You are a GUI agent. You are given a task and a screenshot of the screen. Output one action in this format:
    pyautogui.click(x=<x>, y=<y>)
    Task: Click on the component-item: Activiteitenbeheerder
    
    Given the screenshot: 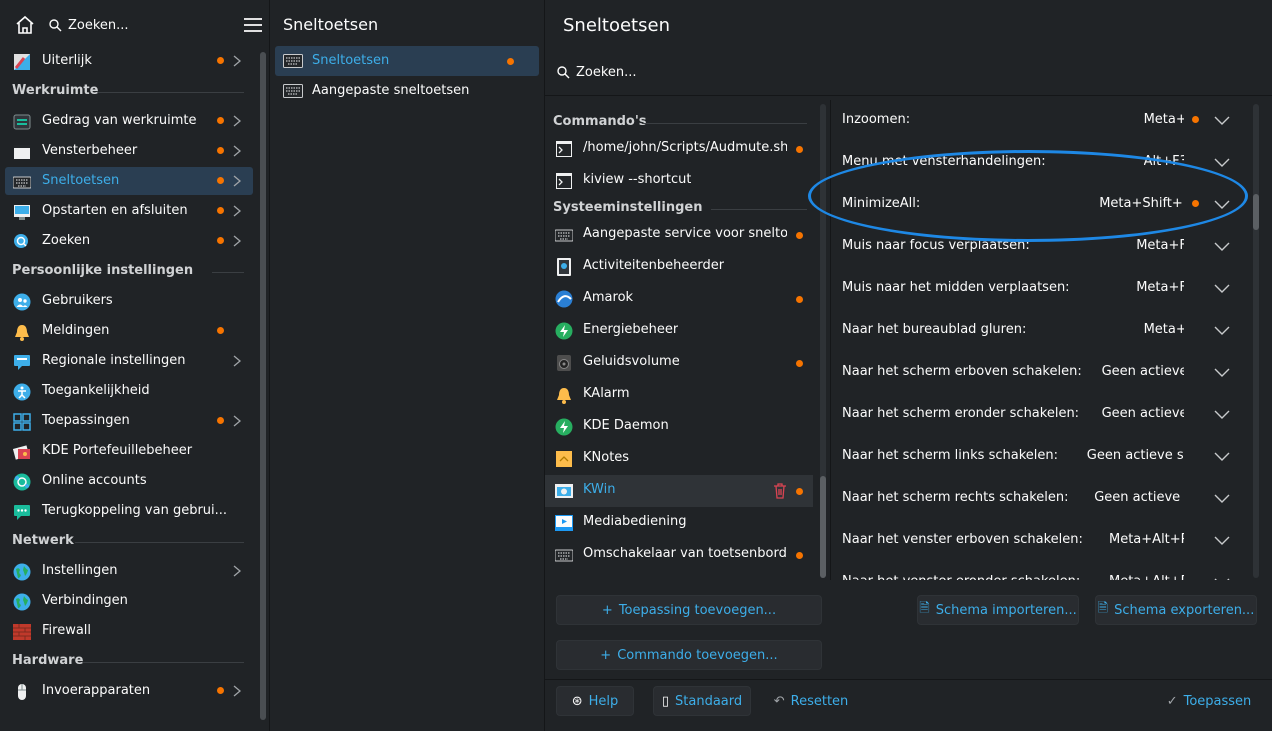 What is the action you would take?
    pyautogui.click(x=679, y=267)
    